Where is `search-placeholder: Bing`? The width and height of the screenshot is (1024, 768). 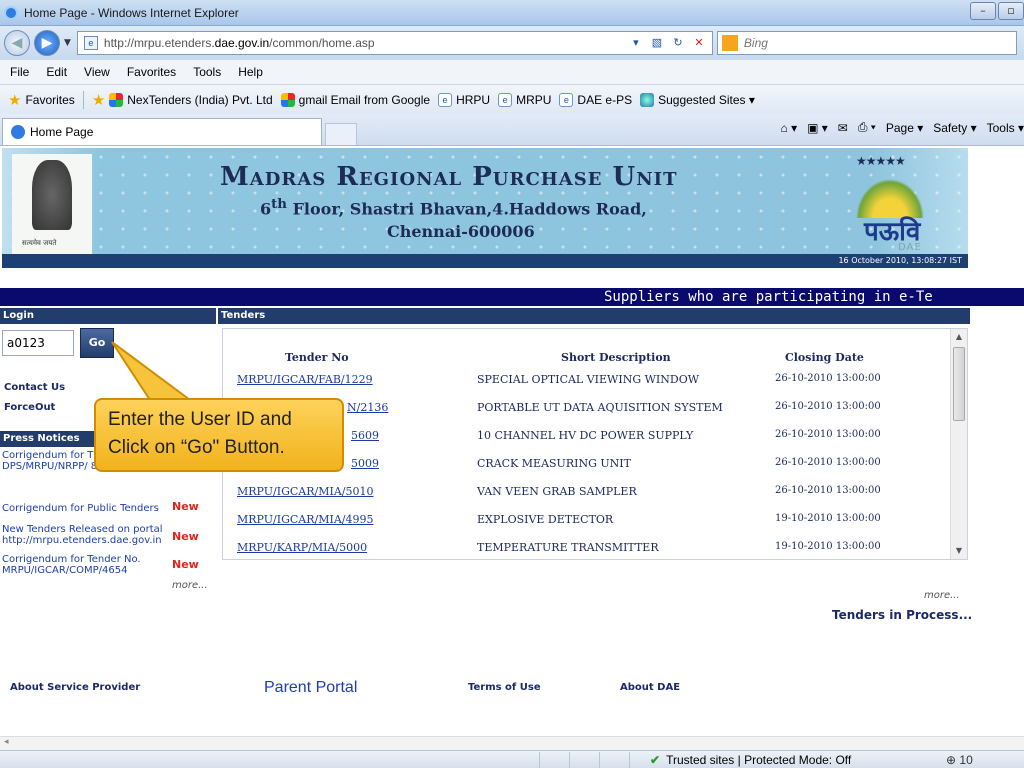 search-placeholder: Bing is located at coordinates (755, 43).